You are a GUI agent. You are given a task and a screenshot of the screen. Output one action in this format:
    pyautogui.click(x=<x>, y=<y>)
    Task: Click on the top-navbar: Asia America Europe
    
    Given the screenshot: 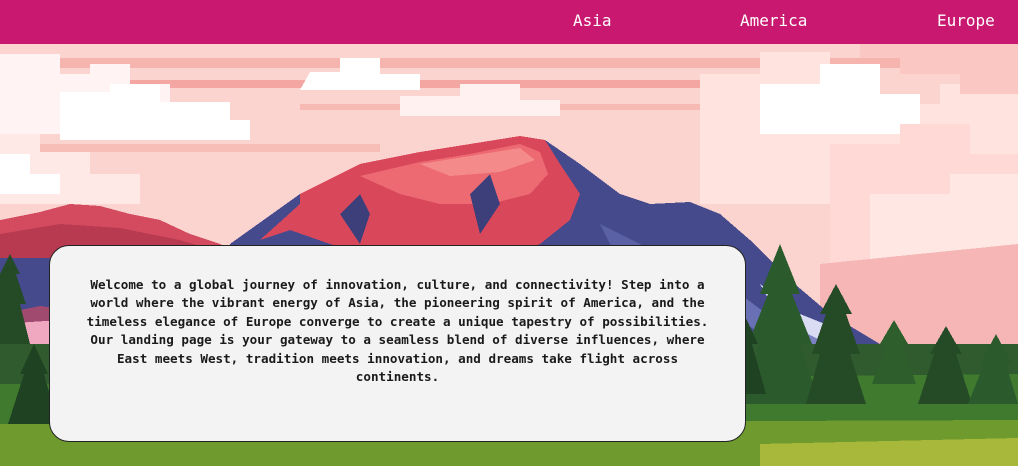 What is the action you would take?
    pyautogui.click(x=509, y=22)
    